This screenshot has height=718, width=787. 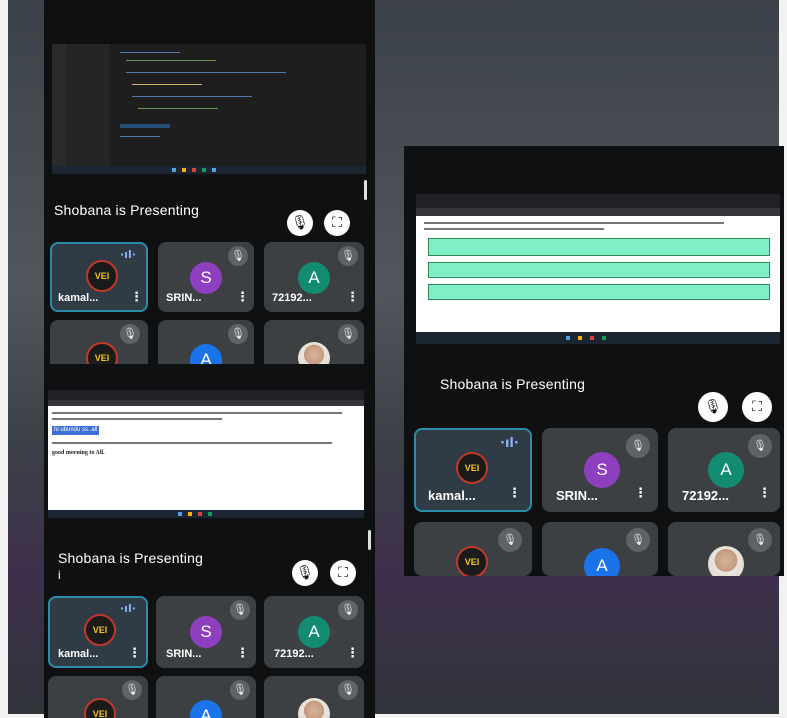 I want to click on editor-activity-bar, so click(x=59, y=109).